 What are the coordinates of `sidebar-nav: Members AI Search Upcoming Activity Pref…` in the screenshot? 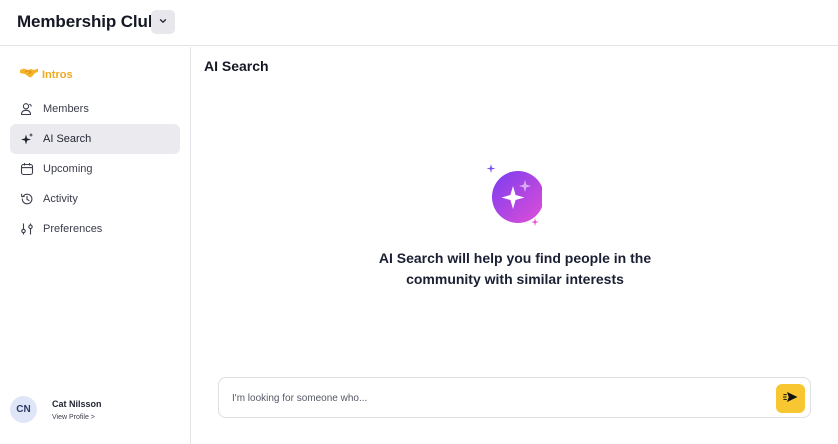 It's located at (95, 169).